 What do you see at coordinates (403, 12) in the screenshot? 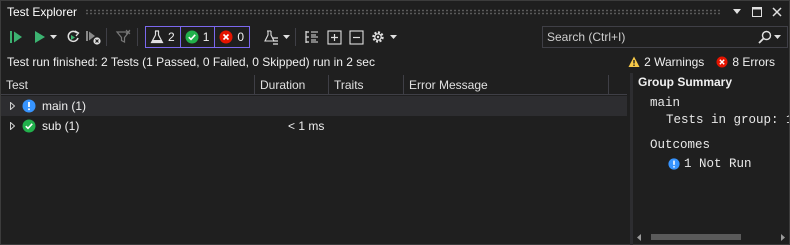
I see `title-grip` at bounding box center [403, 12].